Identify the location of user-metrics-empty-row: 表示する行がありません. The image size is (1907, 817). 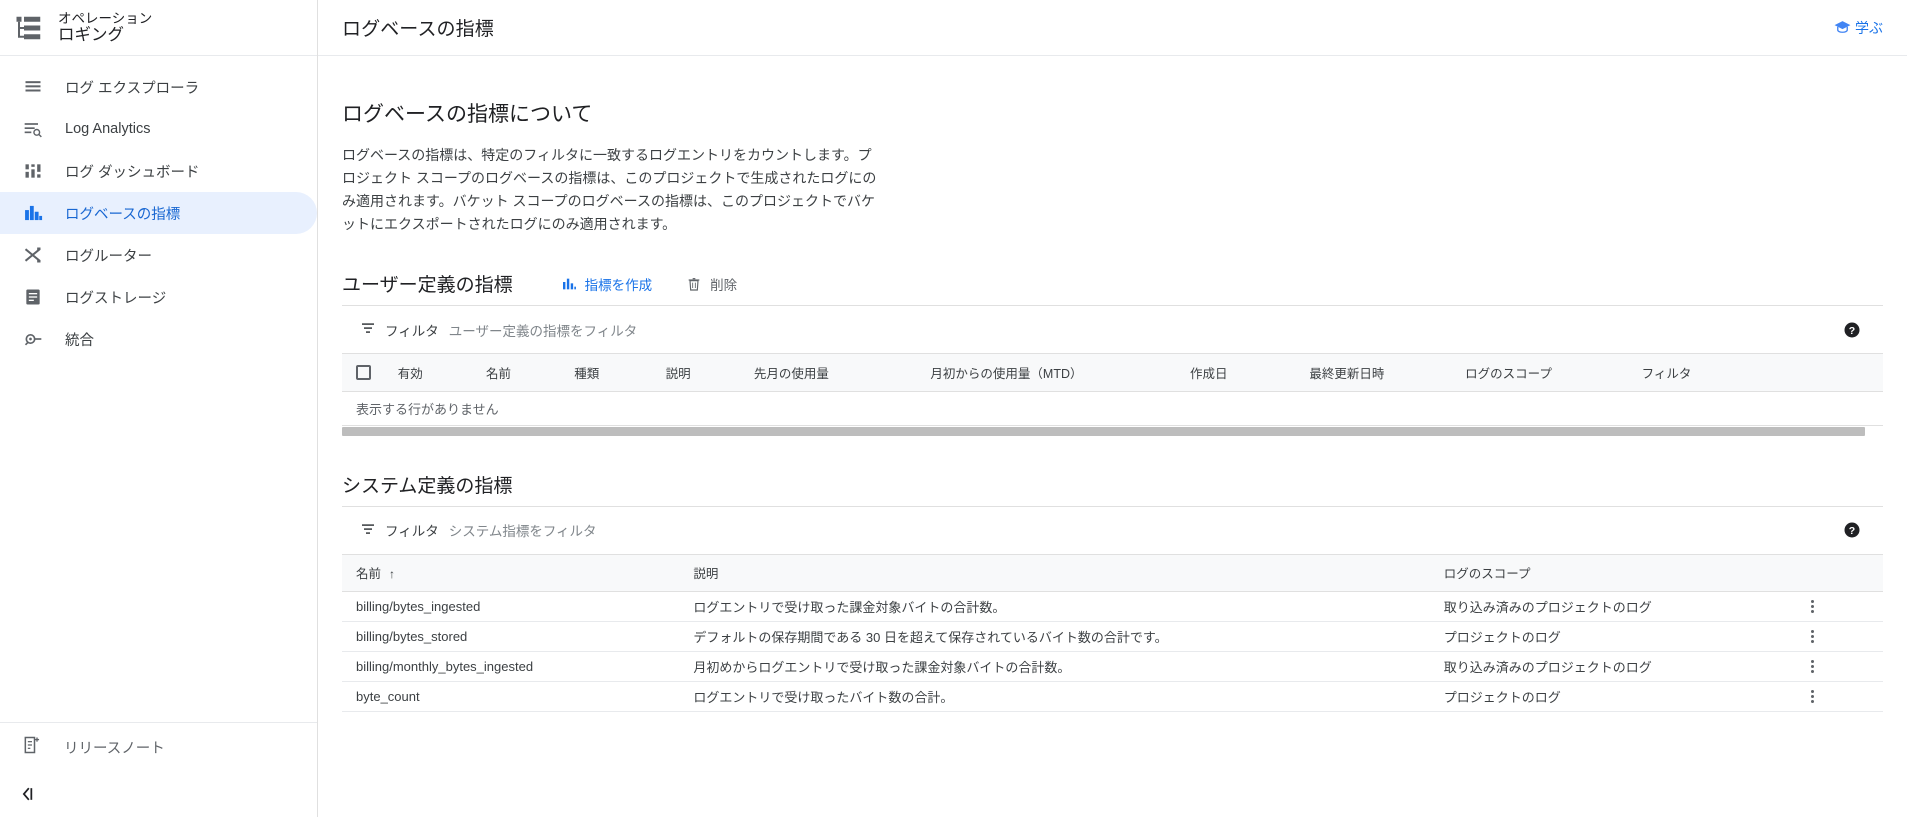
(1112, 408).